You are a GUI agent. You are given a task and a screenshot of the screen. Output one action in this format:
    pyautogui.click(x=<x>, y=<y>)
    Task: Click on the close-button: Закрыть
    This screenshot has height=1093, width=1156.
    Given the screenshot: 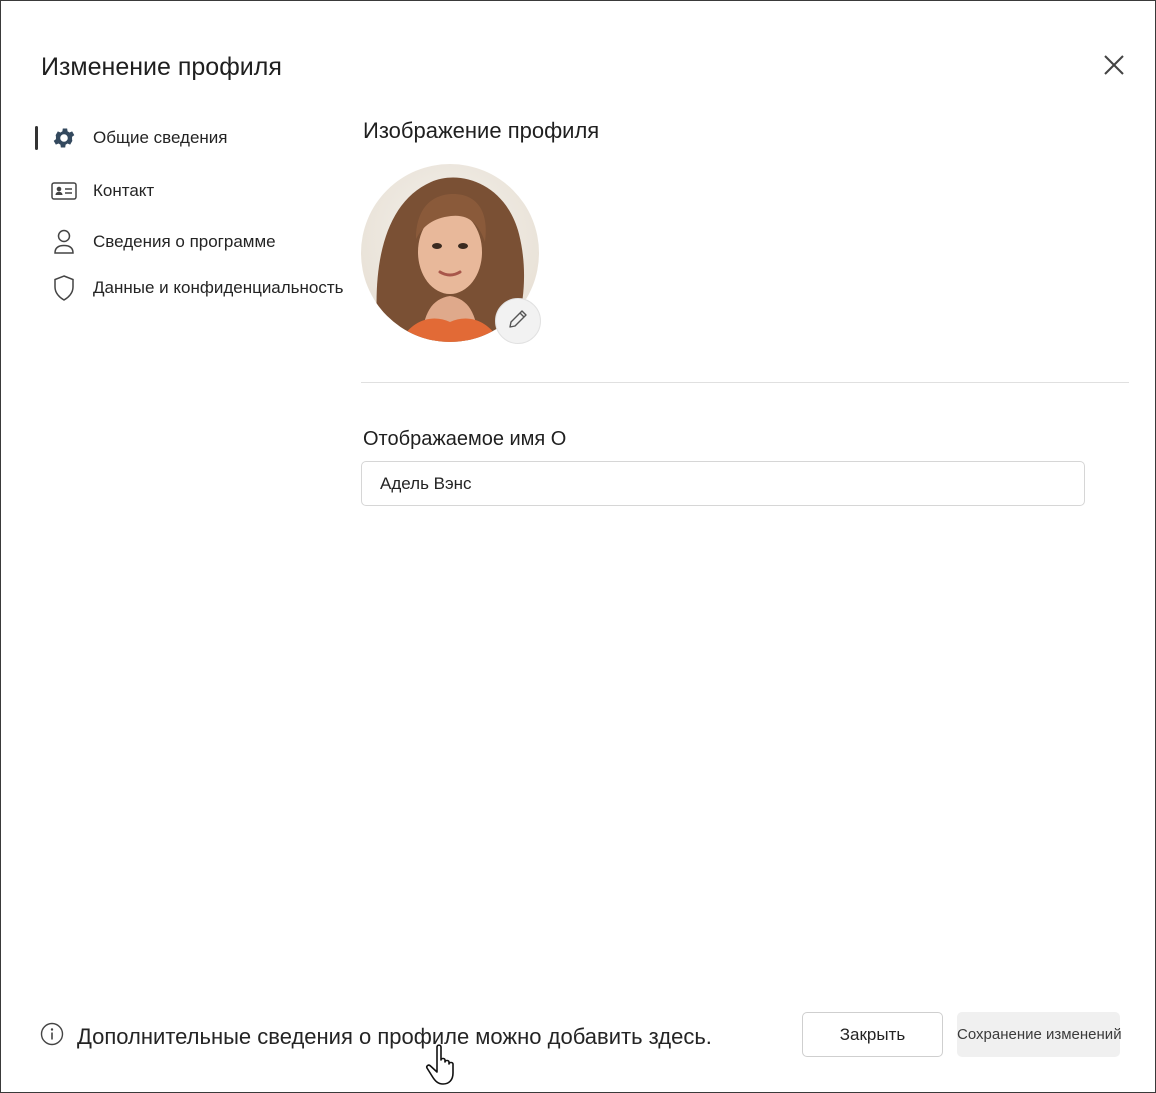 What is the action you would take?
    pyautogui.click(x=872, y=1034)
    